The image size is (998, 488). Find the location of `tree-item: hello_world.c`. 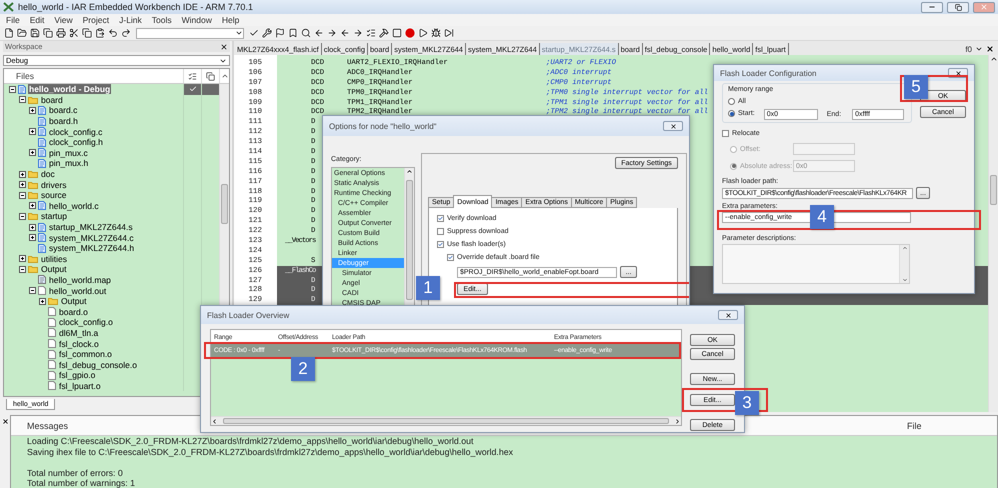

tree-item: hello_world.c is located at coordinates (74, 205).